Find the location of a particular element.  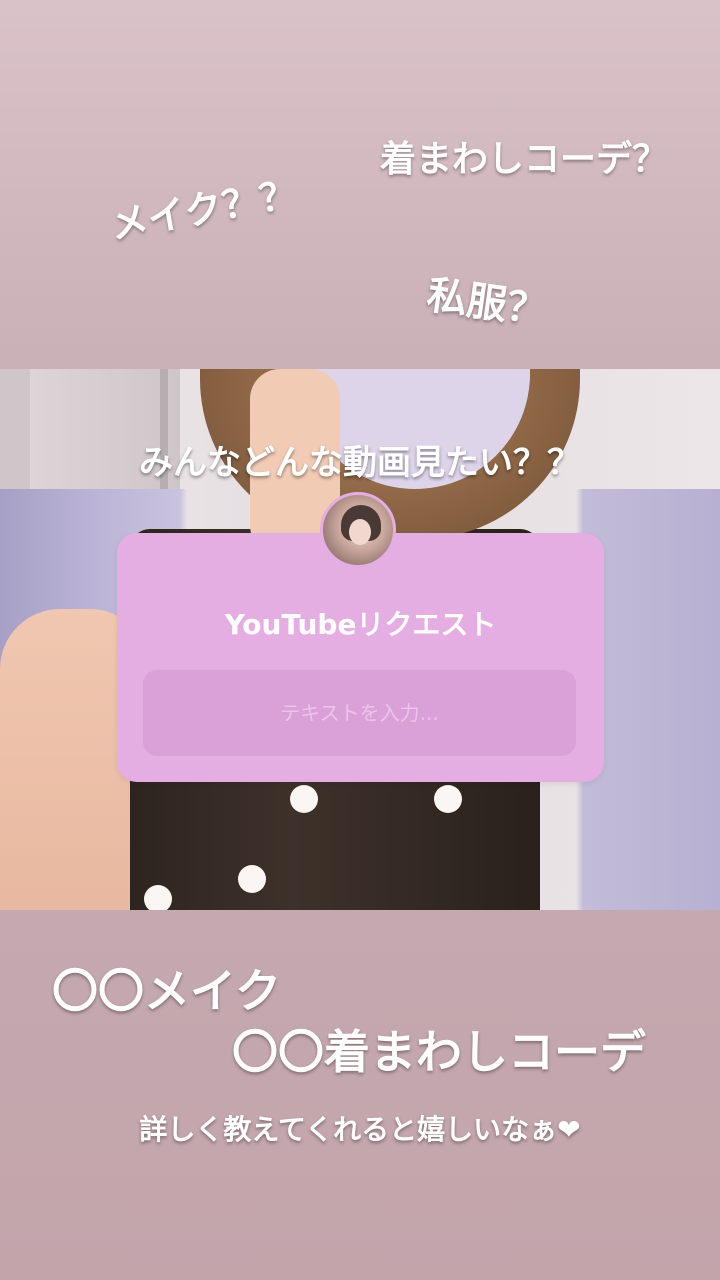

text-request-note: 詳しく教えてくれると嬉しいなぁ❤ is located at coordinates (360, 1129).